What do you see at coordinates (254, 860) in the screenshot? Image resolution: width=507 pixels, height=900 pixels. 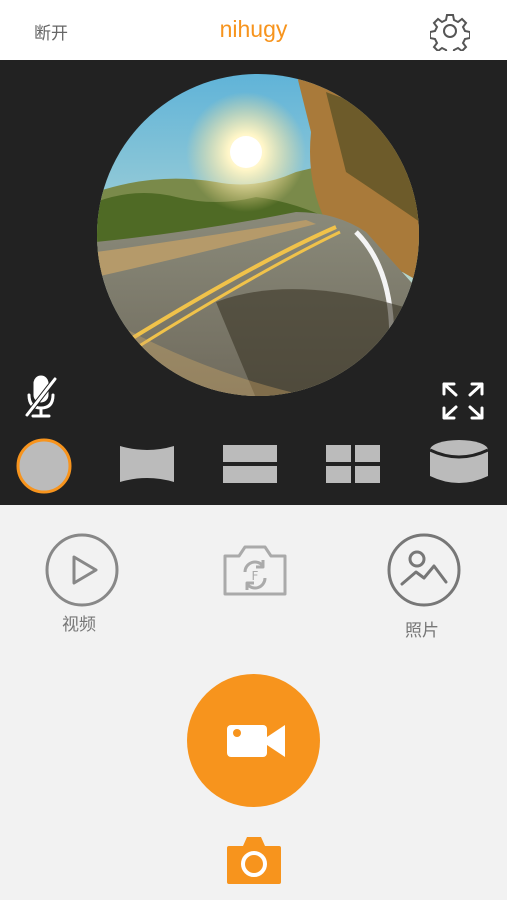 I see `camera-icon` at bounding box center [254, 860].